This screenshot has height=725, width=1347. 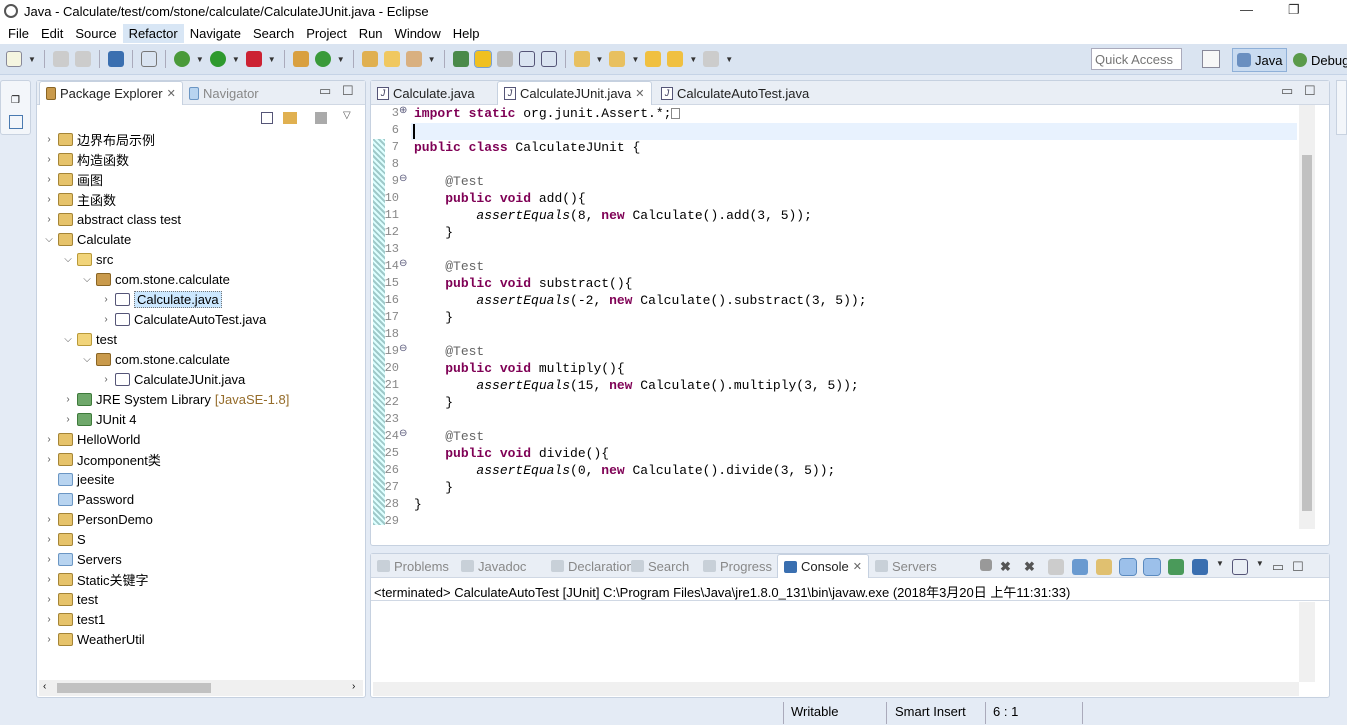 I want to click on vertical-scrollbar, so click(x=1307, y=642).